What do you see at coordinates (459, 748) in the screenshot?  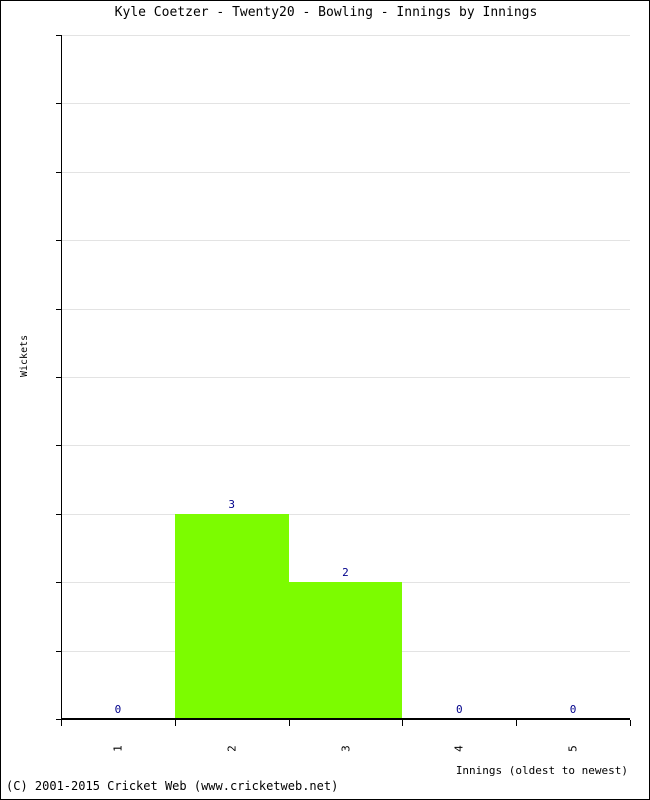 I see `x-tick-label: 4` at bounding box center [459, 748].